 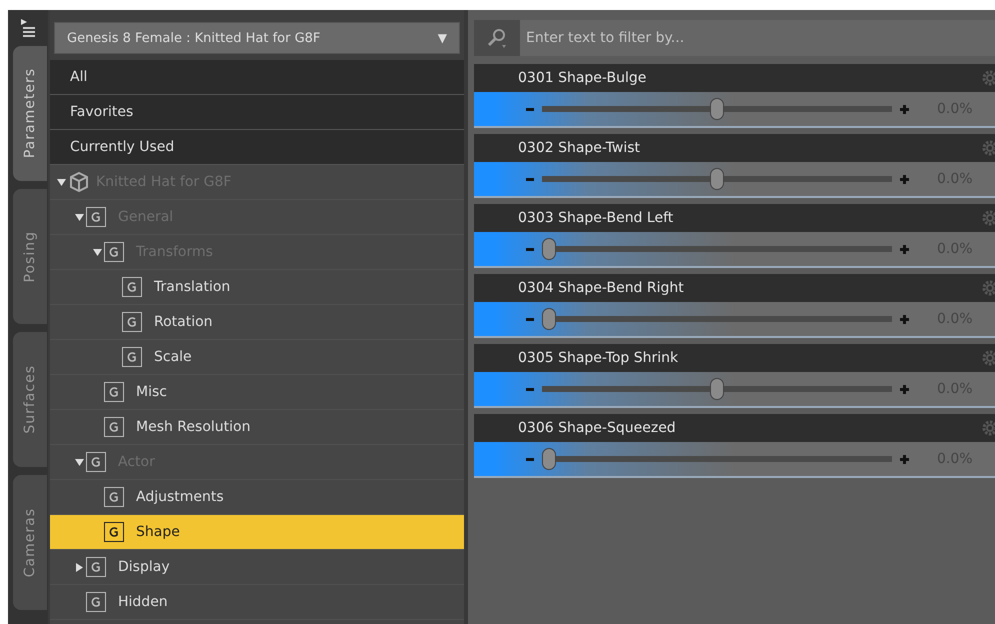 I want to click on filter-item: All, so click(x=257, y=77).